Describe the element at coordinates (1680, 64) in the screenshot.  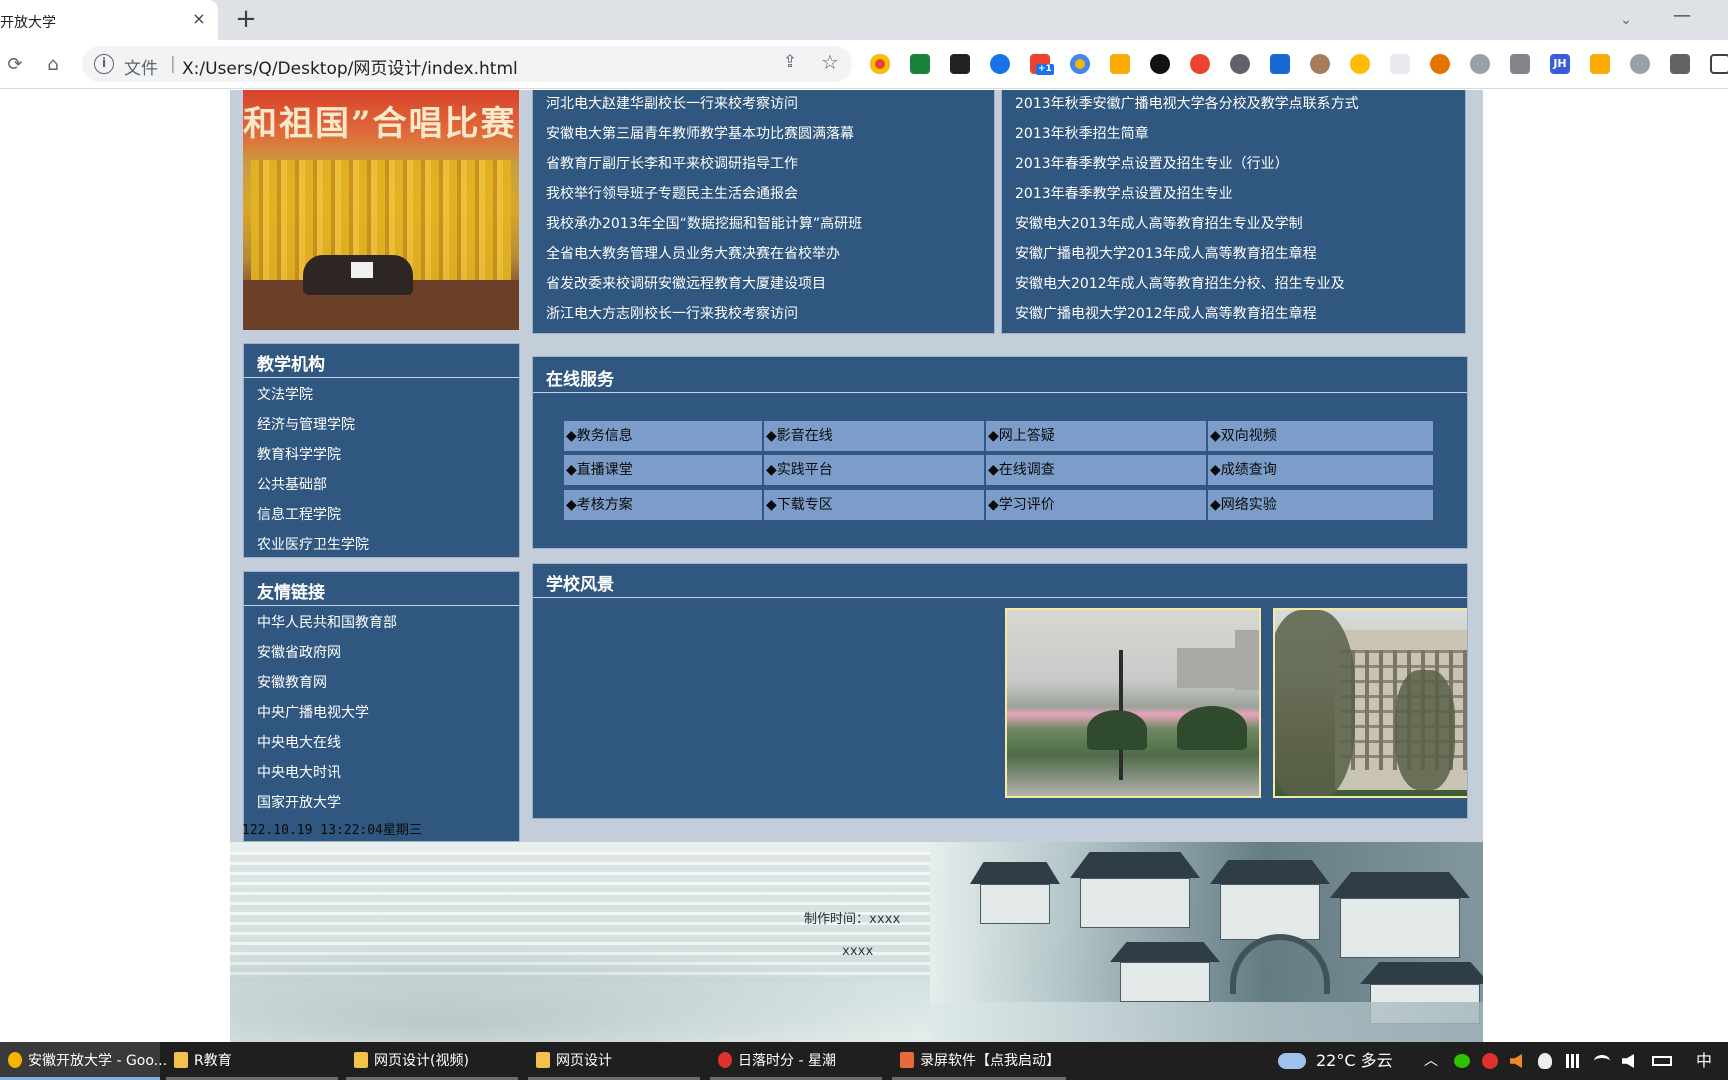
I see `extensions-puzzle-icon` at that location.